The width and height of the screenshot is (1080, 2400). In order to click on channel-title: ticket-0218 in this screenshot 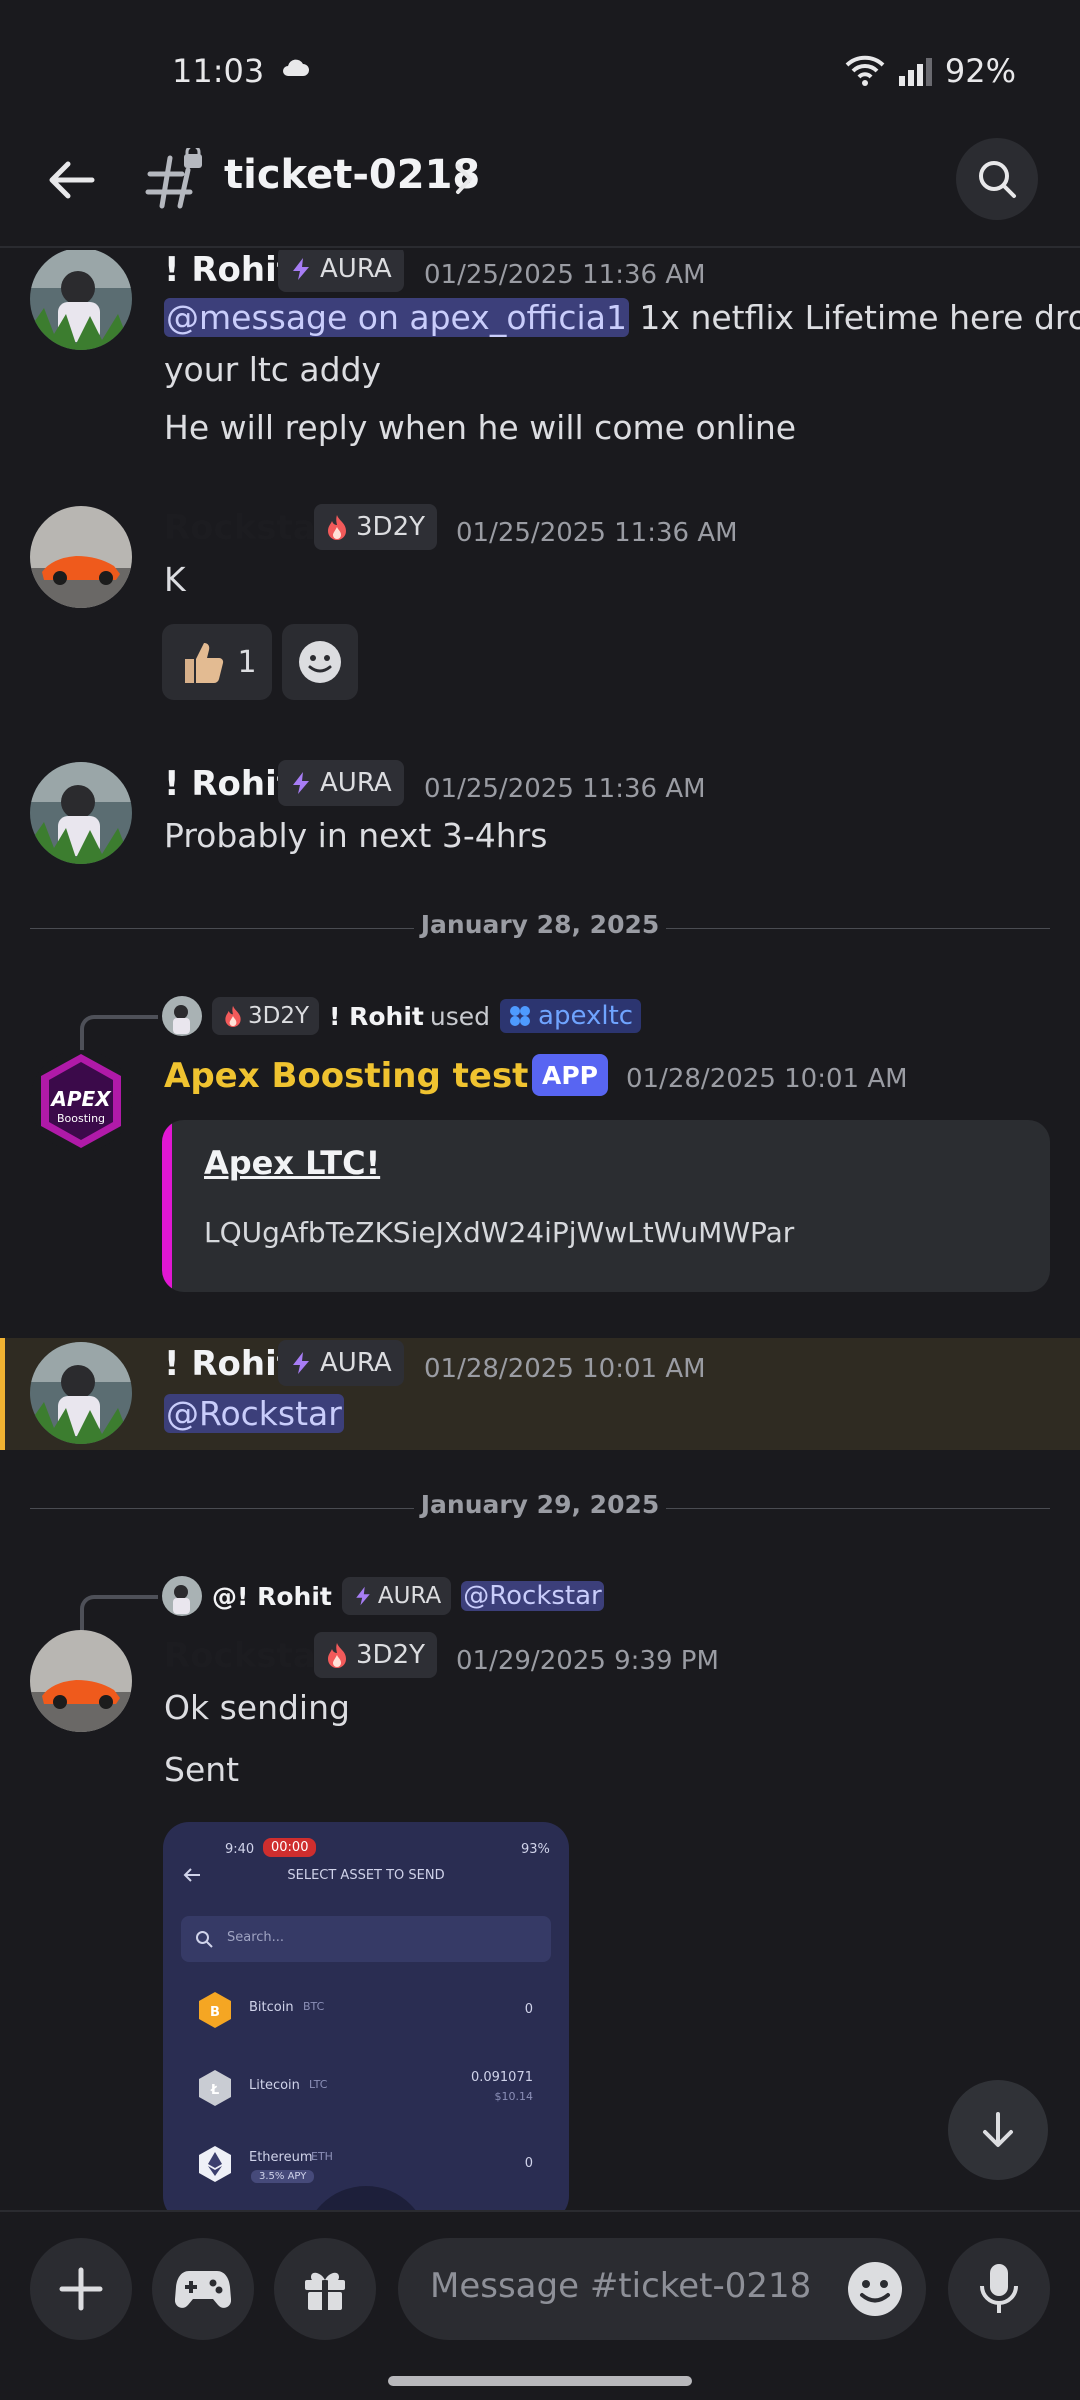, I will do `click(352, 175)`.